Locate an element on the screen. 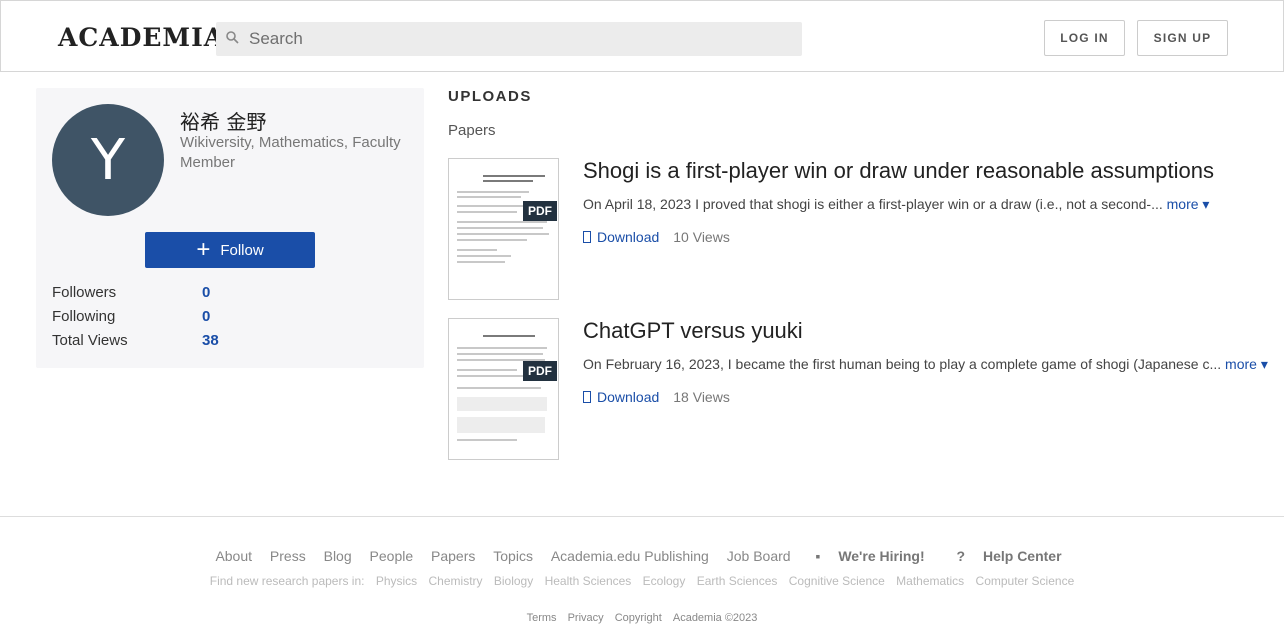  plus-icon: + is located at coordinates (203, 249).